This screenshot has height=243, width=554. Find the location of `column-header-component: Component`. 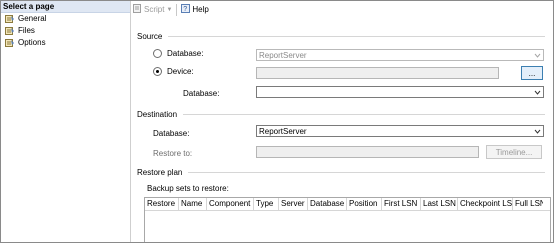

column-header-component: Component is located at coordinates (230, 204).